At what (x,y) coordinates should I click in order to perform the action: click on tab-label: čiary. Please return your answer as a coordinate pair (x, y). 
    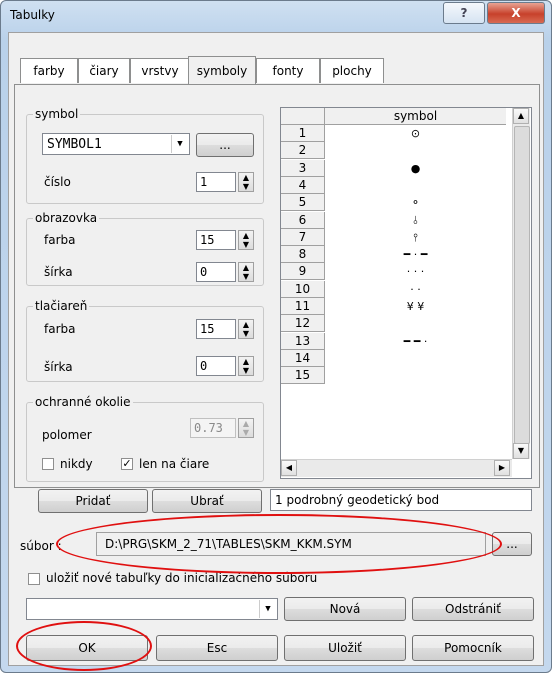
    Looking at the image, I should click on (104, 71).